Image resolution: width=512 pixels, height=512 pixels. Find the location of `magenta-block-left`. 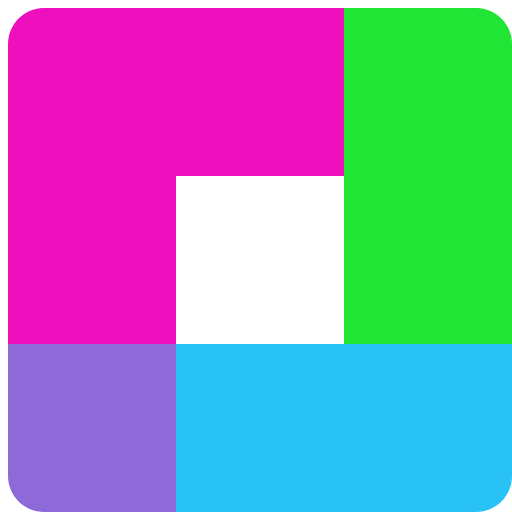

magenta-block-left is located at coordinates (92, 260).